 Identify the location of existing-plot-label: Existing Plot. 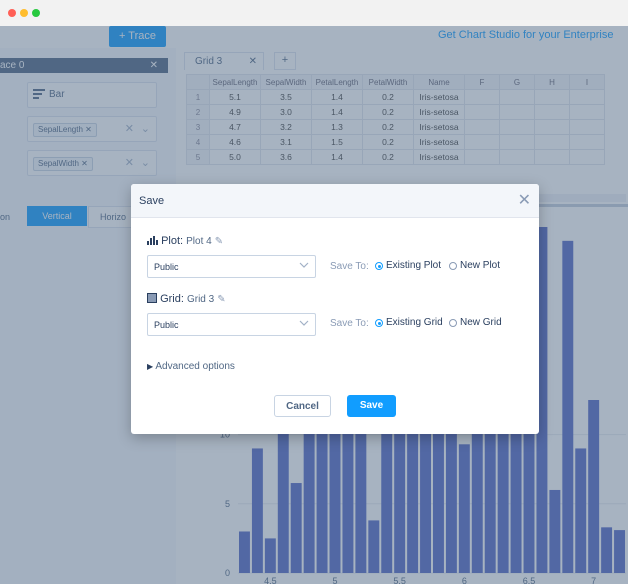
(413, 265).